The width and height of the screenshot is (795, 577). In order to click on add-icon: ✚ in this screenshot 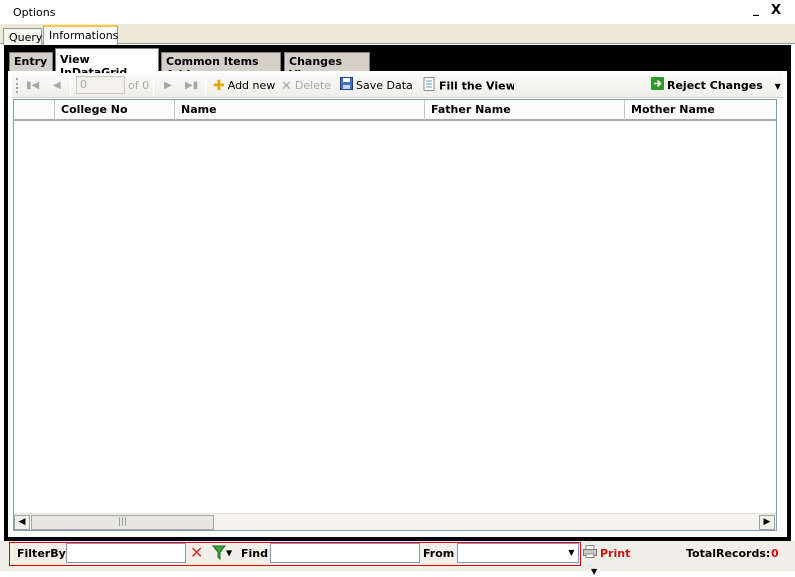, I will do `click(219, 86)`.